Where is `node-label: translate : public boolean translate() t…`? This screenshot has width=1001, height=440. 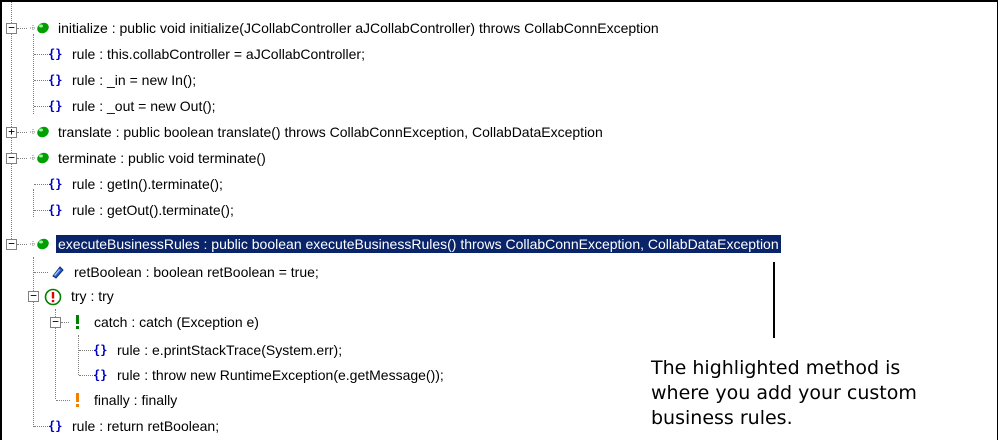
node-label: translate : public boolean translate() t… is located at coordinates (330, 132).